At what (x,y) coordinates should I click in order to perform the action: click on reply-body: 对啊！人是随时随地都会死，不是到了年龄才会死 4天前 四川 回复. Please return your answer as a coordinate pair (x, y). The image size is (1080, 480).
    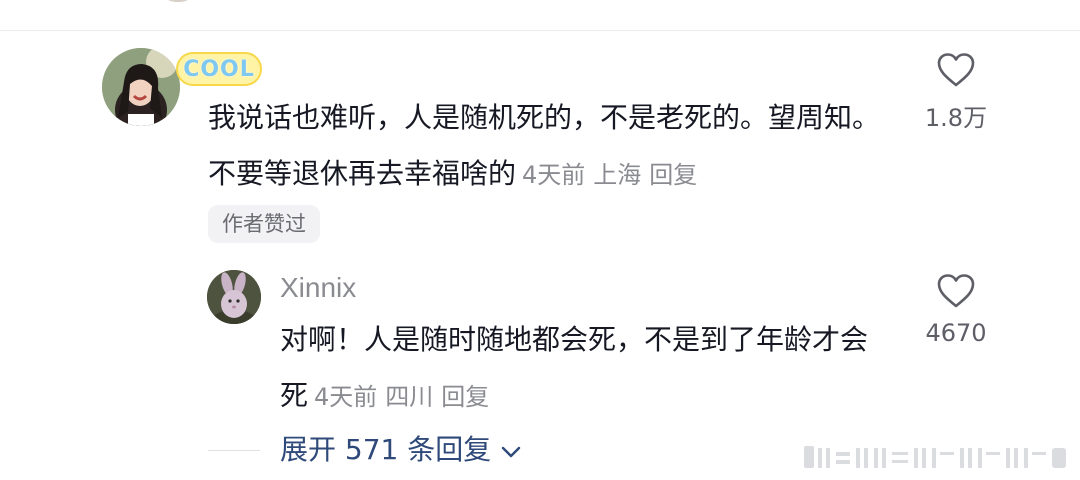
    Looking at the image, I should click on (585, 368).